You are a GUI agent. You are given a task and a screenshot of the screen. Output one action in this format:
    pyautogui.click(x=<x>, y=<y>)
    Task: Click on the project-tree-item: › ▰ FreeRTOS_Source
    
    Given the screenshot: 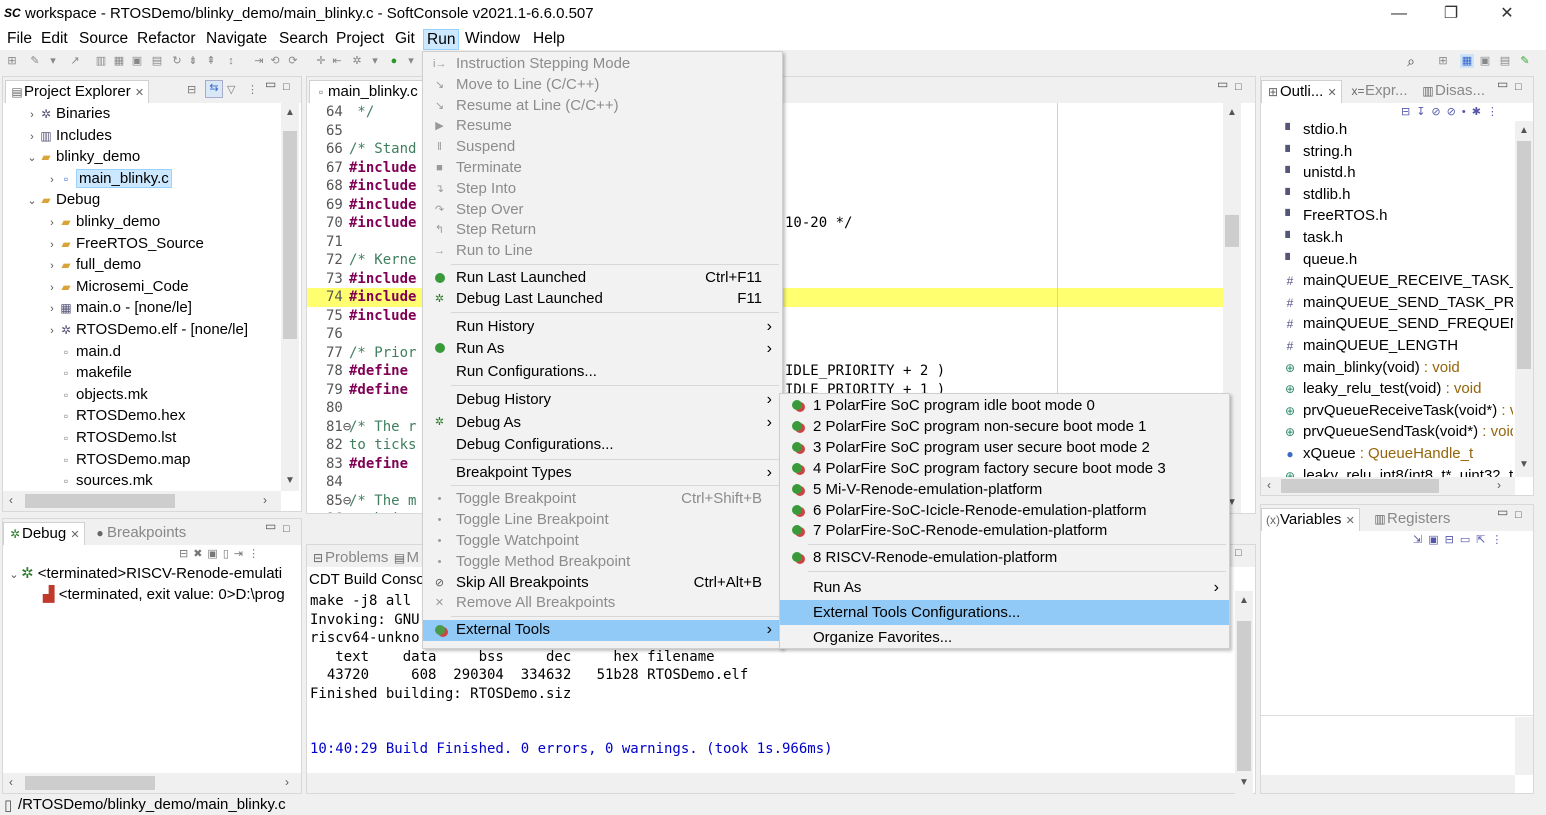 What is the action you would take?
    pyautogui.click(x=124, y=243)
    